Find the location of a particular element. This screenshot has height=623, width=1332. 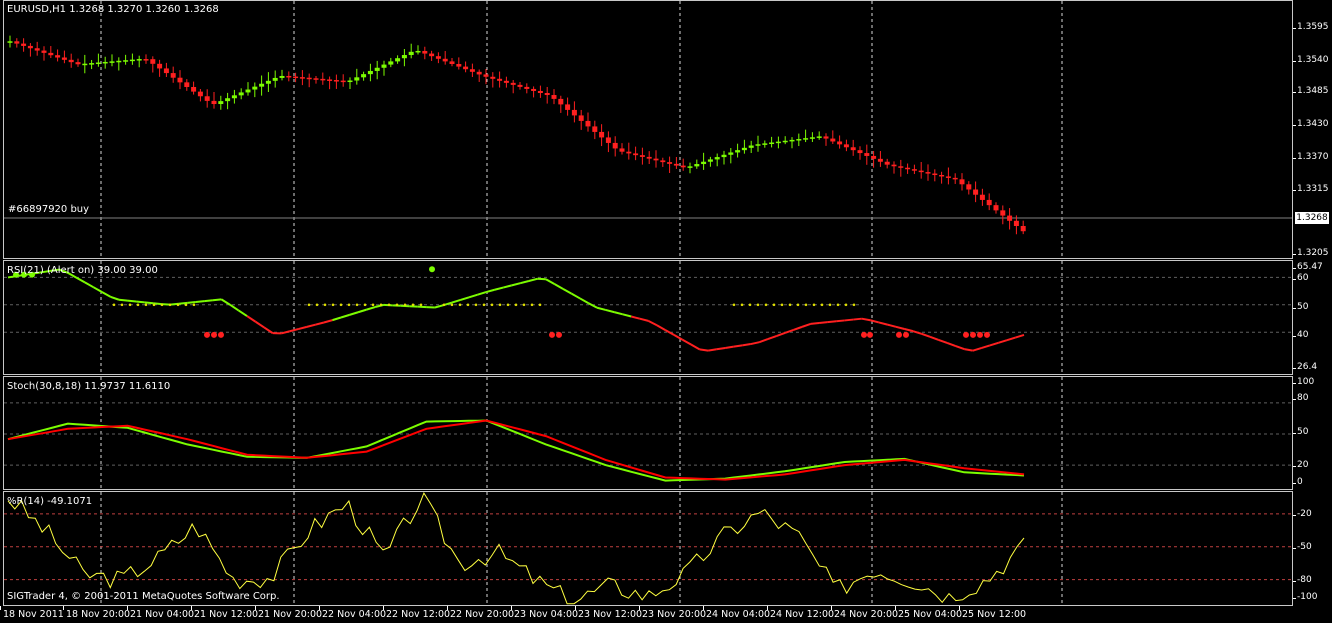

time-label: 23 Nov 20:00 is located at coordinates (672, 613).